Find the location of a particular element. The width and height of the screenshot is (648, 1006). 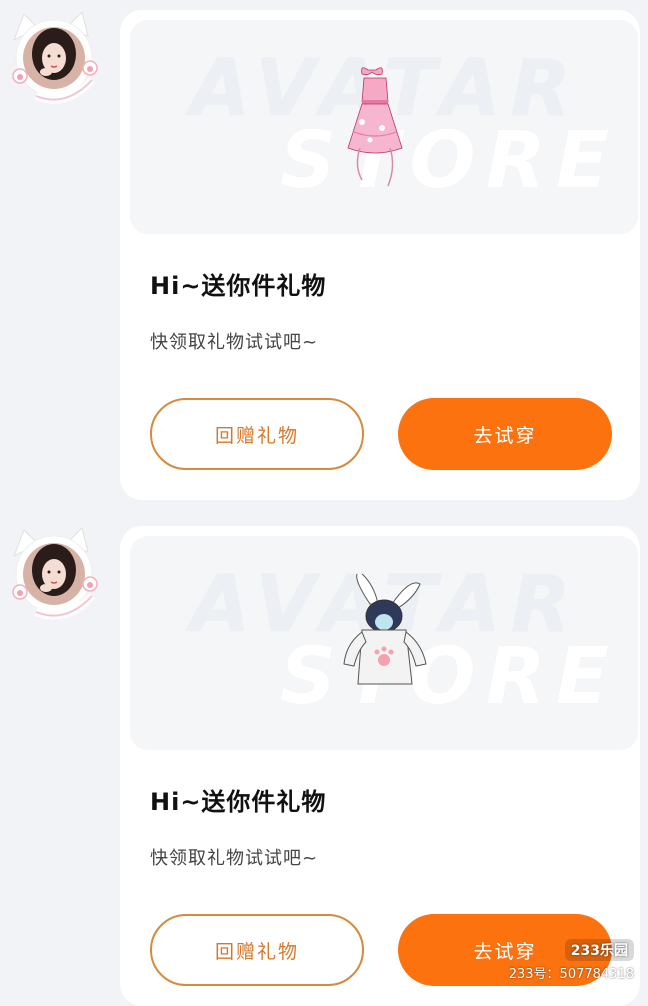

user-id-text: 233号：507784318 is located at coordinates (571, 974).